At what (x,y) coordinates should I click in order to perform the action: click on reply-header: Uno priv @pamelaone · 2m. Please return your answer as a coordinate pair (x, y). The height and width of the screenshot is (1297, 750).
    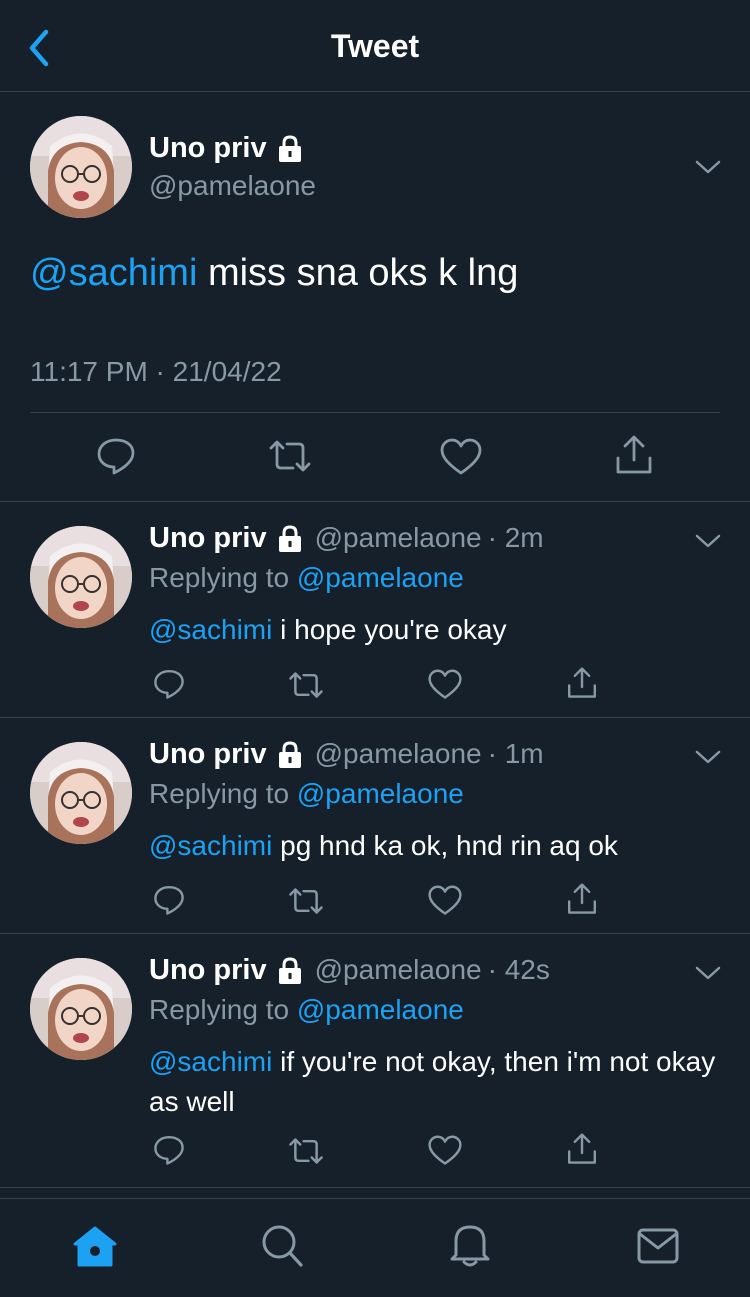
    Looking at the image, I should click on (346, 538).